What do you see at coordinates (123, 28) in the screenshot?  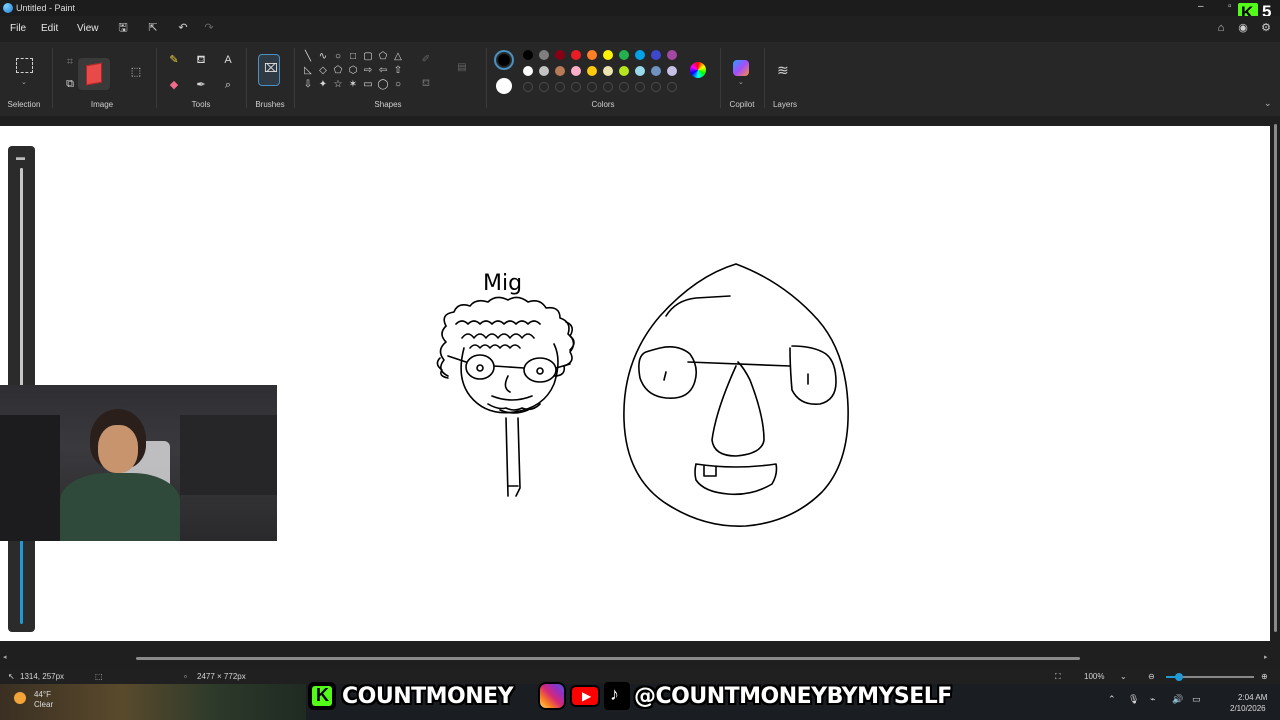 I see `save-icon: 🖫` at bounding box center [123, 28].